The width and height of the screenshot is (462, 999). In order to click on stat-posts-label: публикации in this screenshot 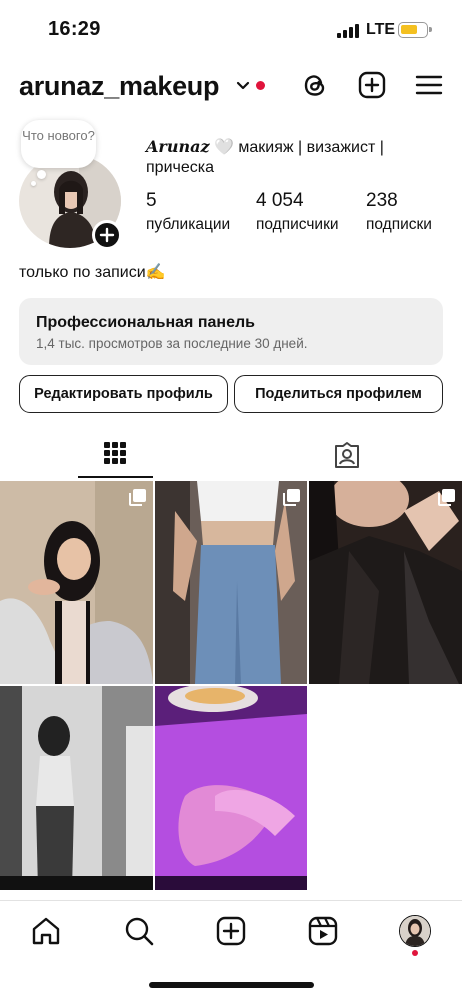, I will do `click(188, 224)`.